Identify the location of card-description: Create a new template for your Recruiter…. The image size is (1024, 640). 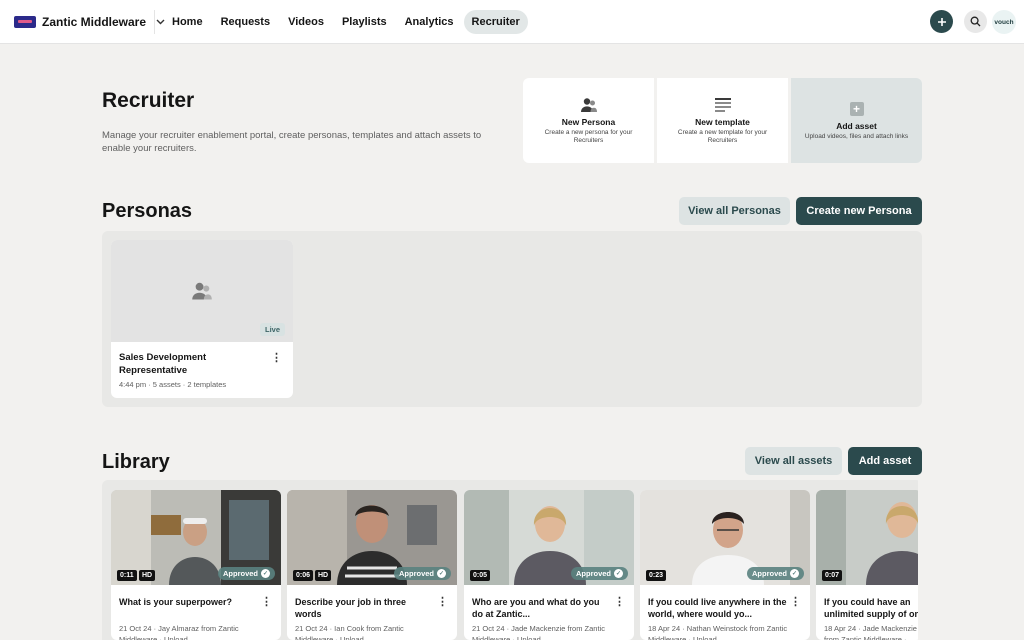
(722, 136).